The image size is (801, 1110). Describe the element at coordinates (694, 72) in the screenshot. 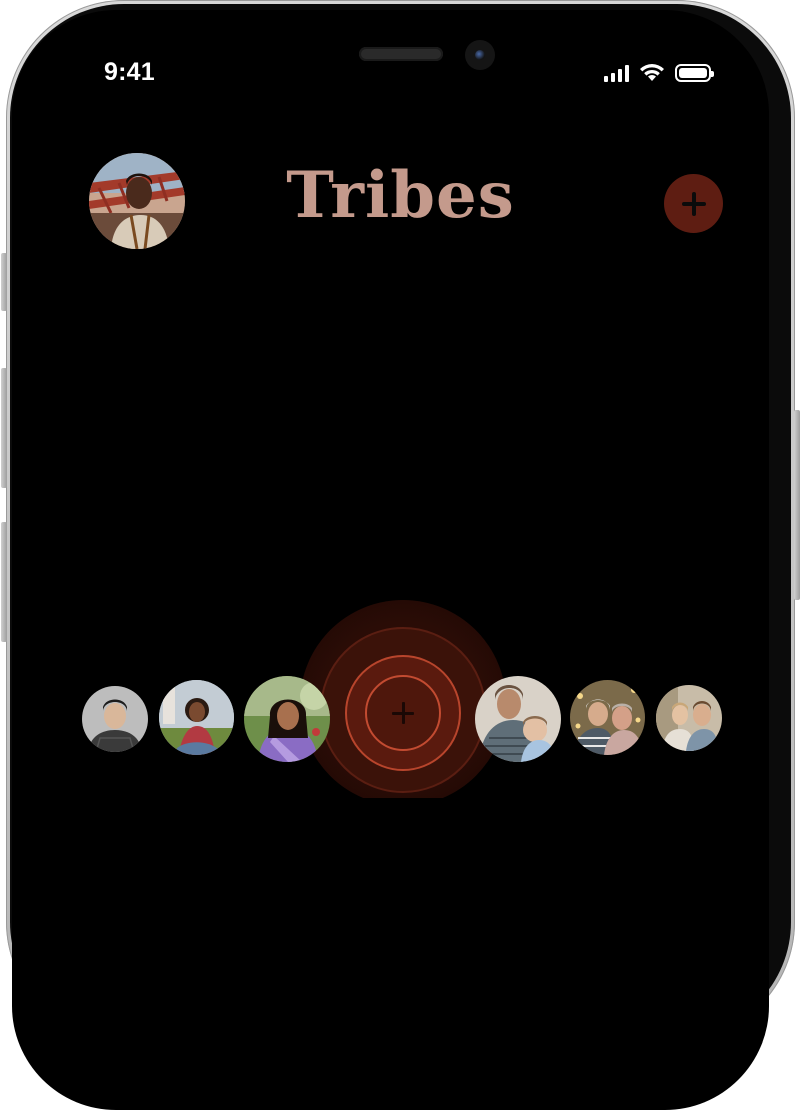

I see `battery-full-icon` at that location.